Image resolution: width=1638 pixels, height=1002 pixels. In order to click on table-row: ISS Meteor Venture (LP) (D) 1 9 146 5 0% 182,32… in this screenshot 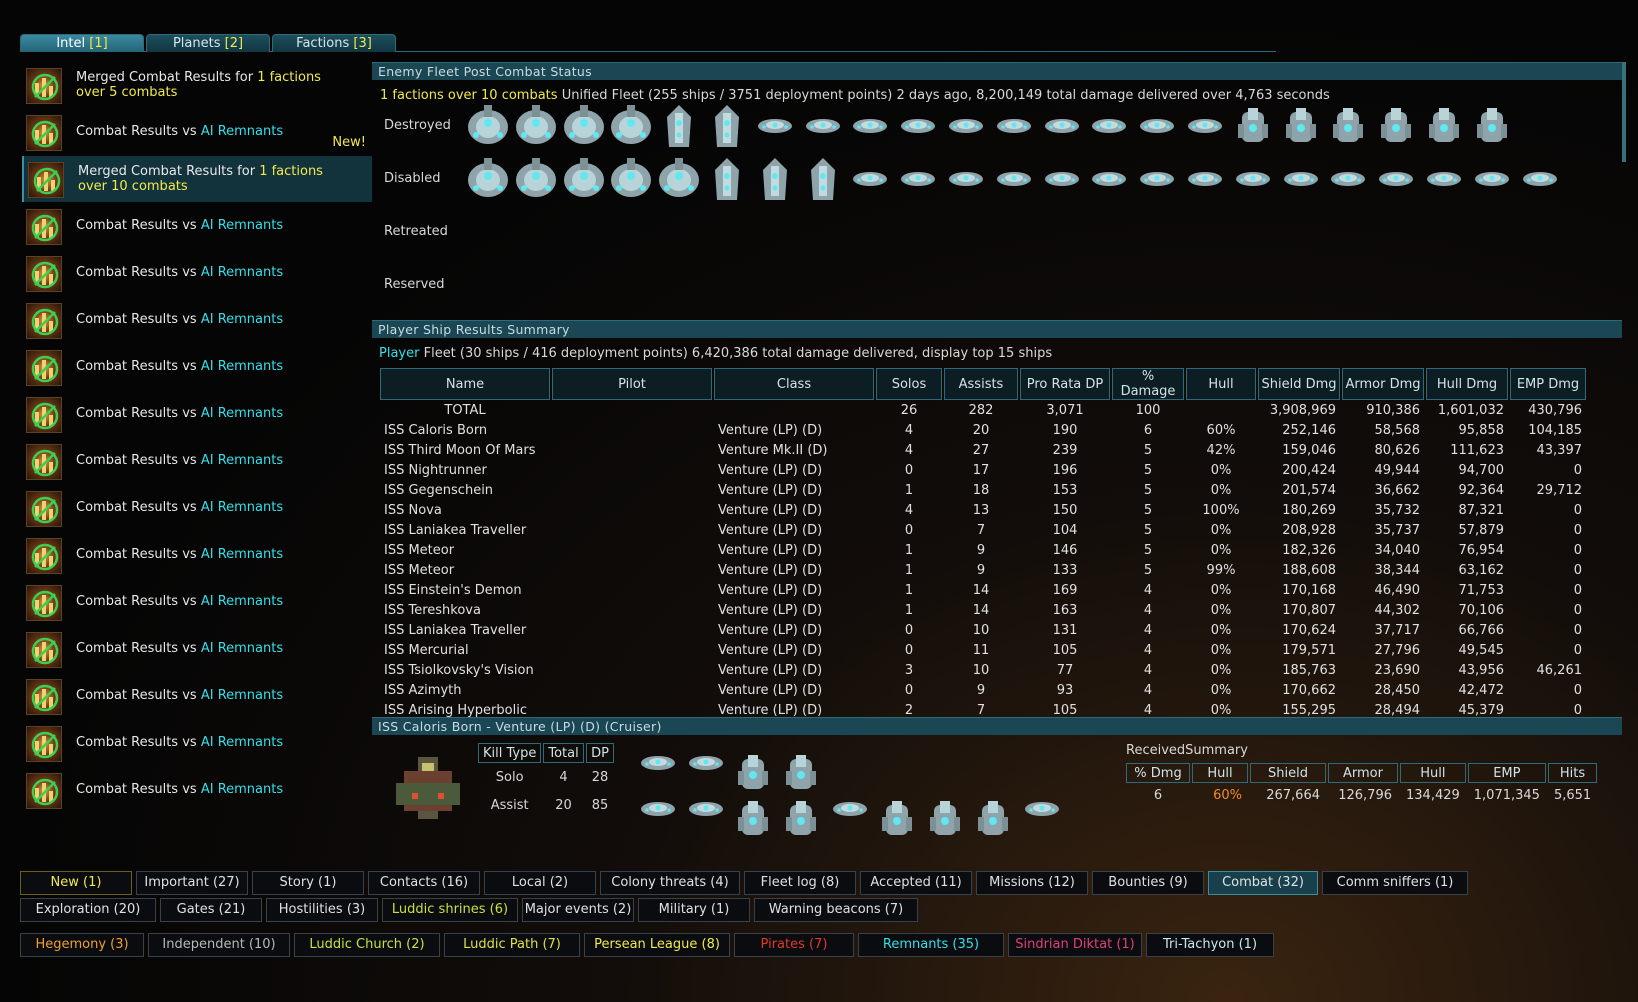, I will do `click(983, 550)`.